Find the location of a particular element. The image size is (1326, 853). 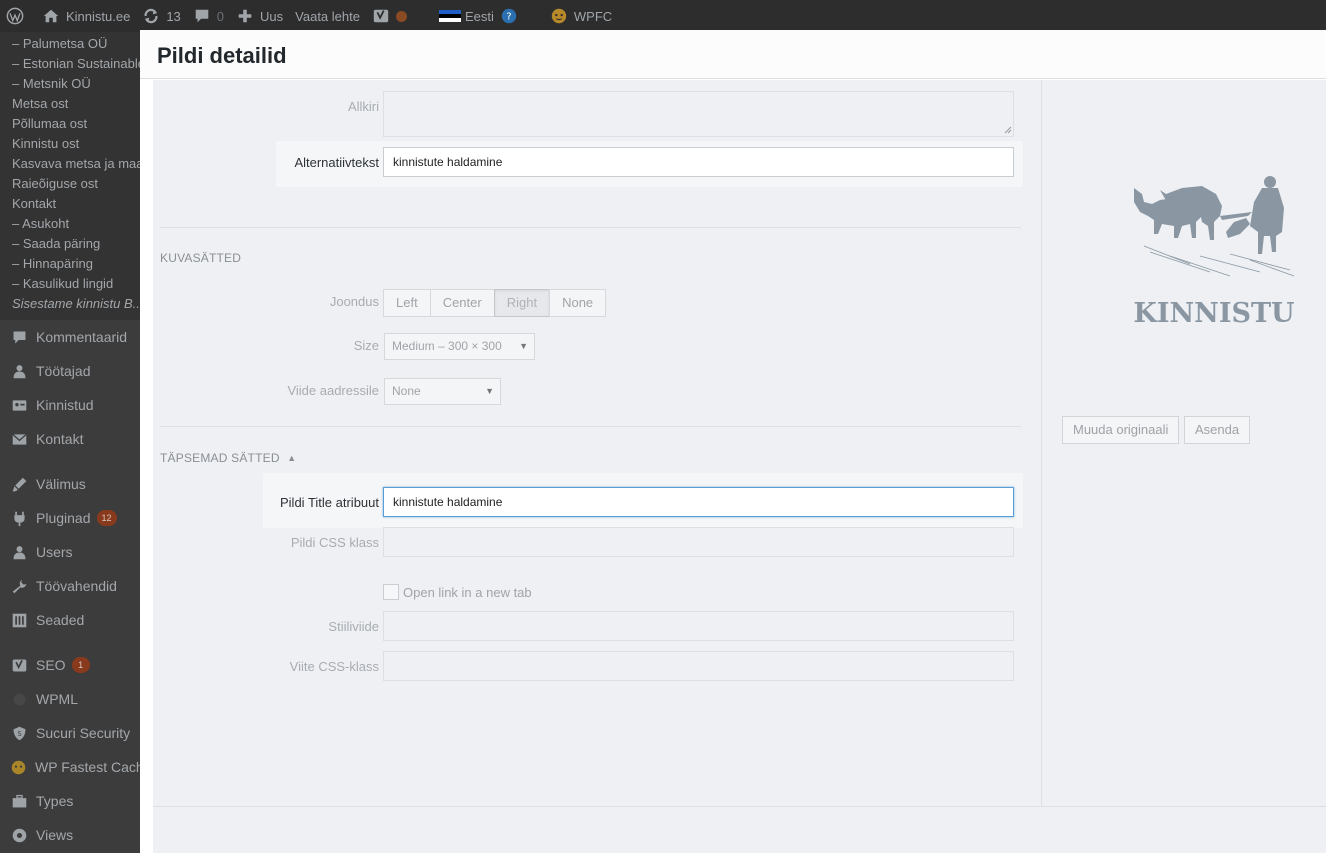

menu-label: Views is located at coordinates (55, 835).